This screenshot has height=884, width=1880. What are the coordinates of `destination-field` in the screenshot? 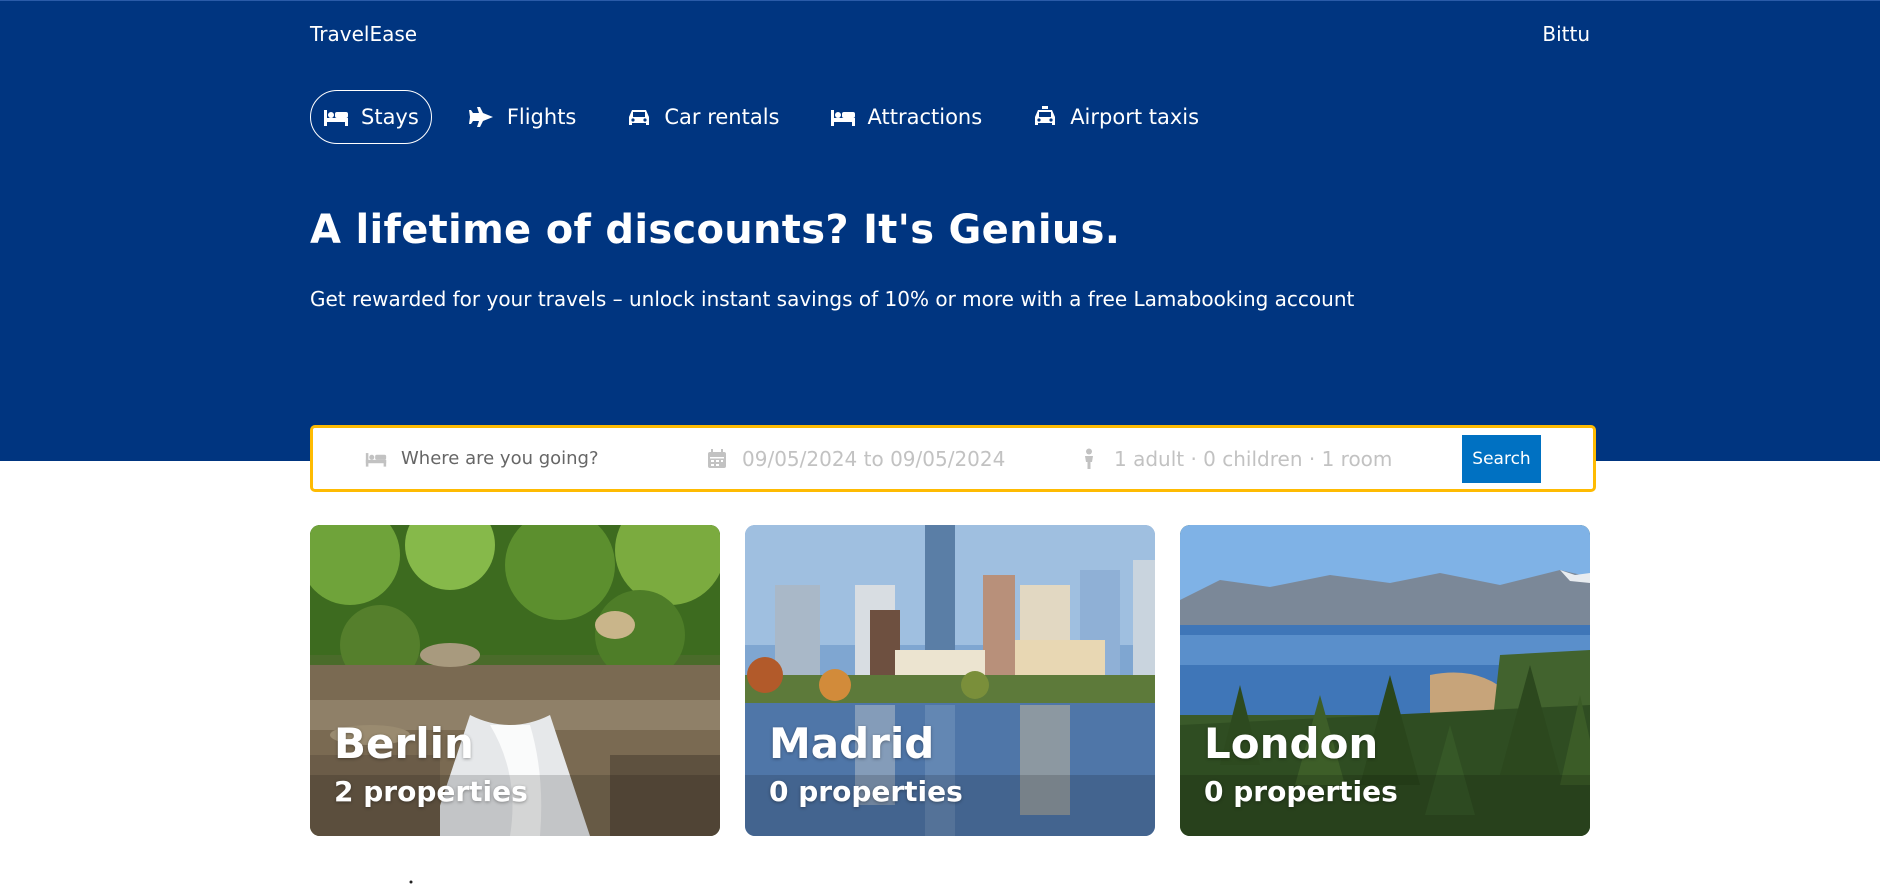 It's located at (493, 458).